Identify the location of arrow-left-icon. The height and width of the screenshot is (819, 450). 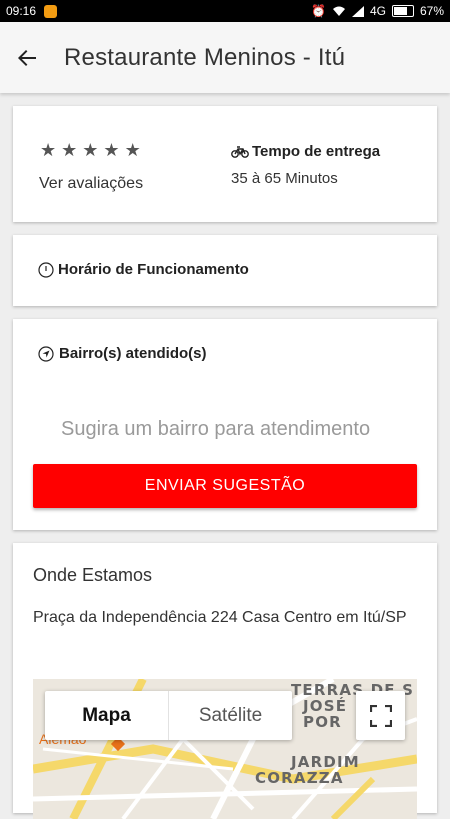
(27, 57).